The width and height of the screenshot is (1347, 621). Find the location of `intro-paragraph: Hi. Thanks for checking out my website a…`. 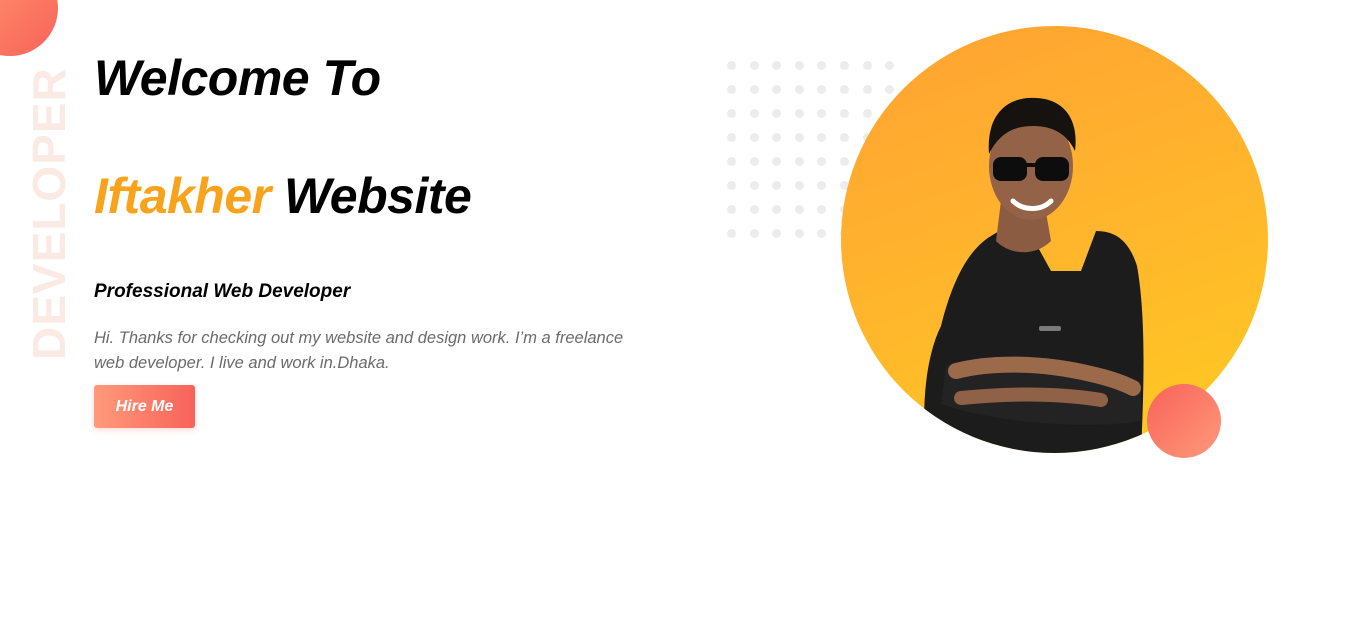

intro-paragraph: Hi. Thanks for checking out my website a… is located at coordinates (359, 350).